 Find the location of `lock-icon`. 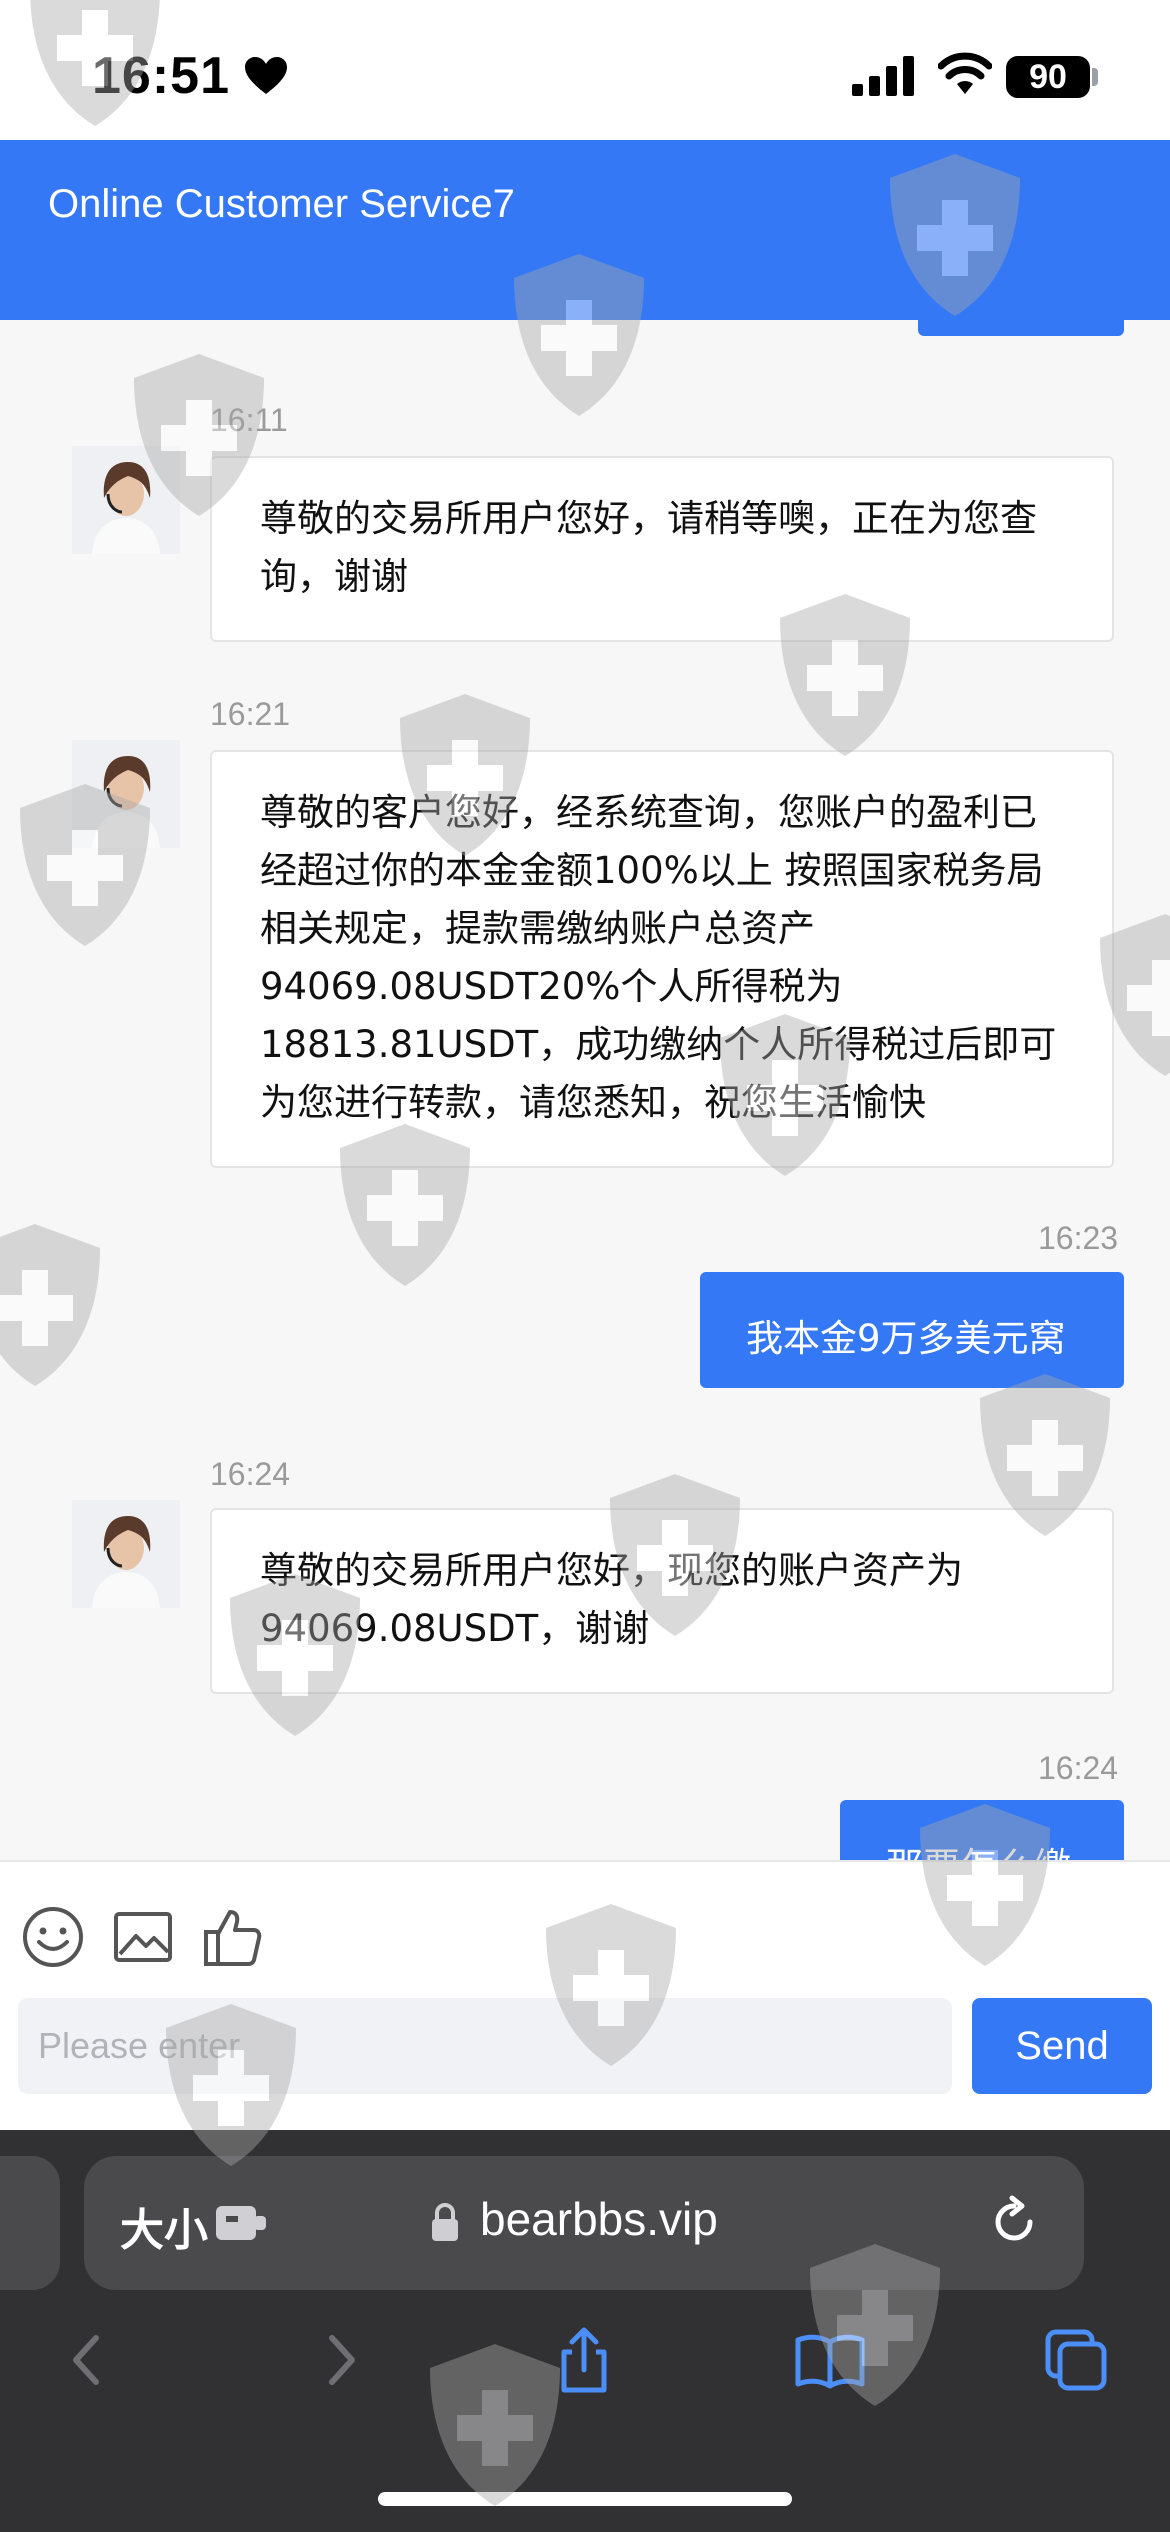

lock-icon is located at coordinates (445, 2222).